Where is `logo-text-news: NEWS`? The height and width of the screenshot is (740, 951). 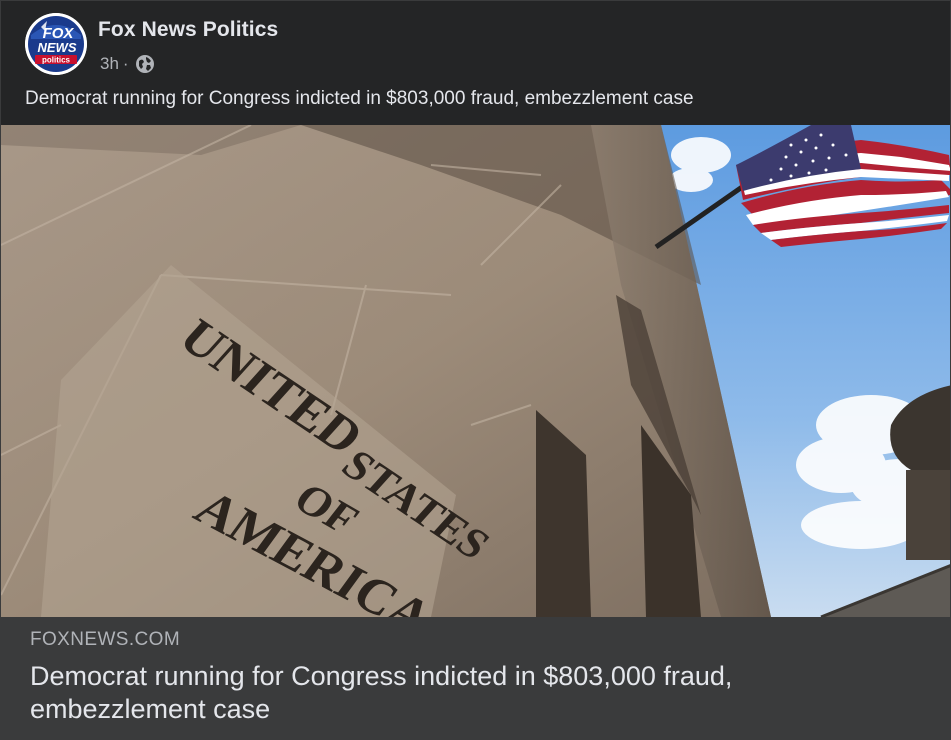 logo-text-news: NEWS is located at coordinates (57, 47).